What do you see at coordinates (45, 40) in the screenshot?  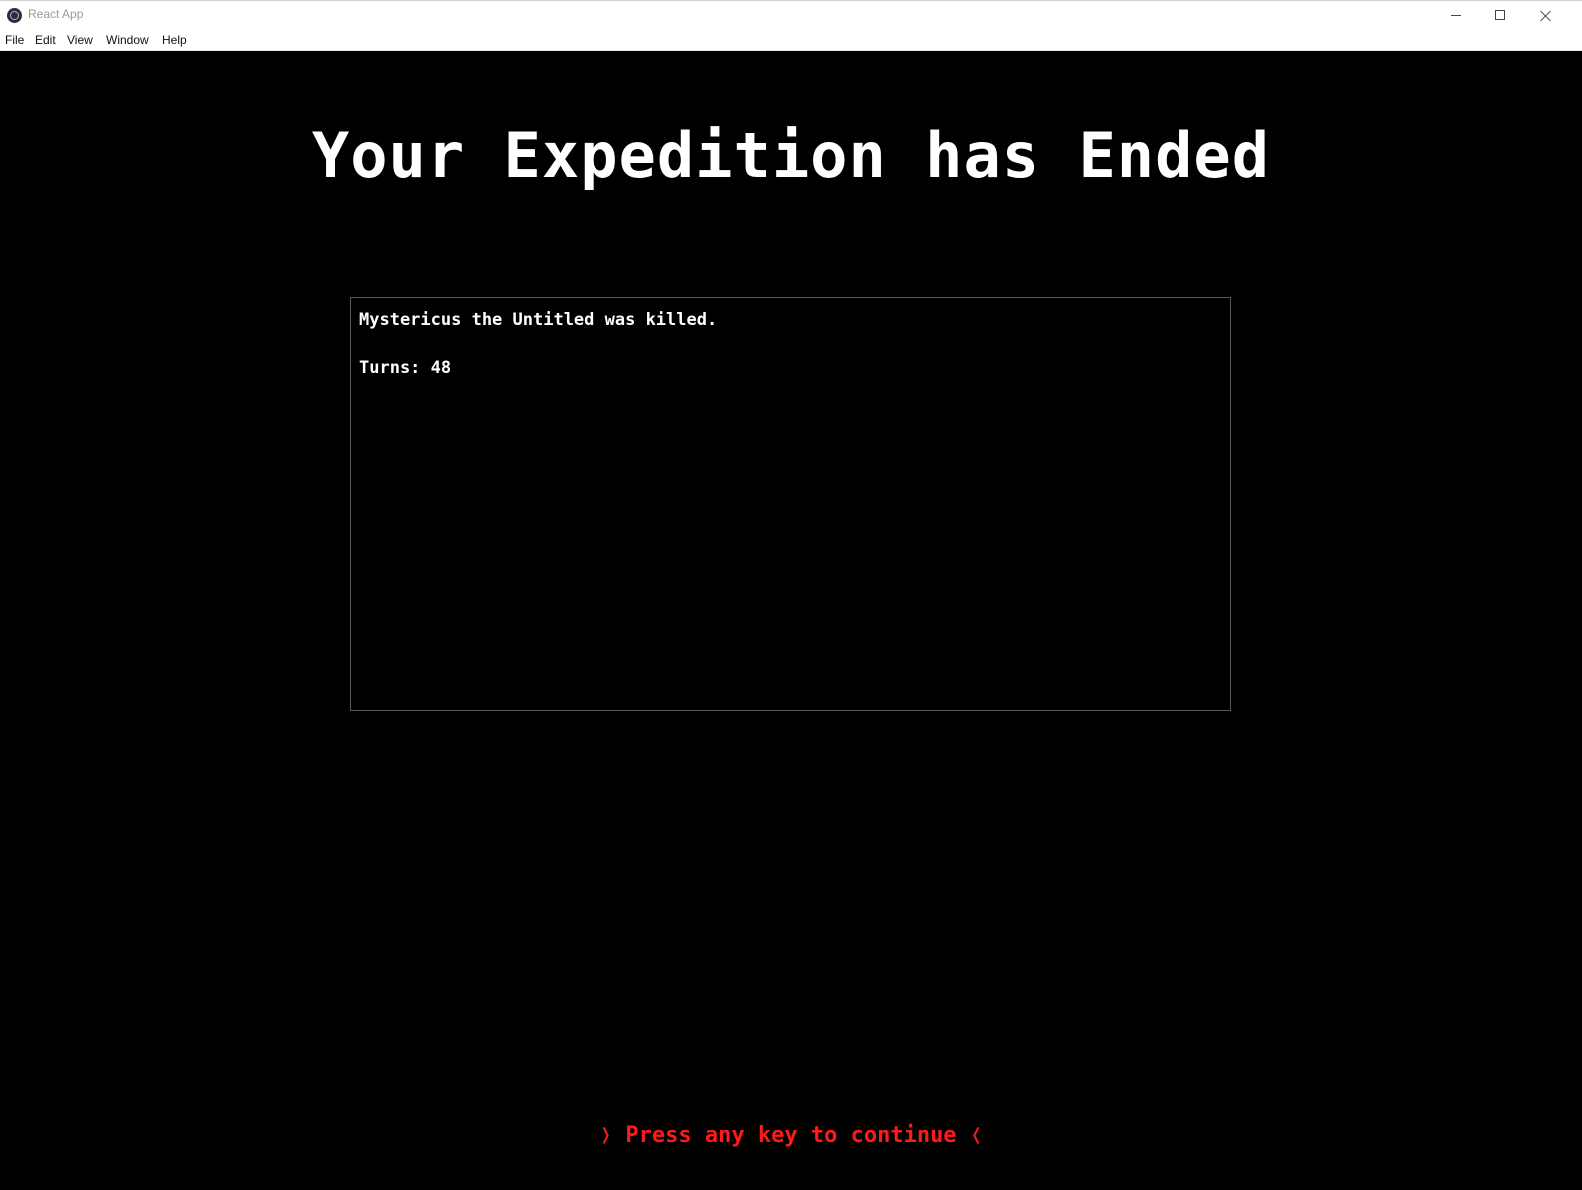 I see `menu-edit: Edit` at bounding box center [45, 40].